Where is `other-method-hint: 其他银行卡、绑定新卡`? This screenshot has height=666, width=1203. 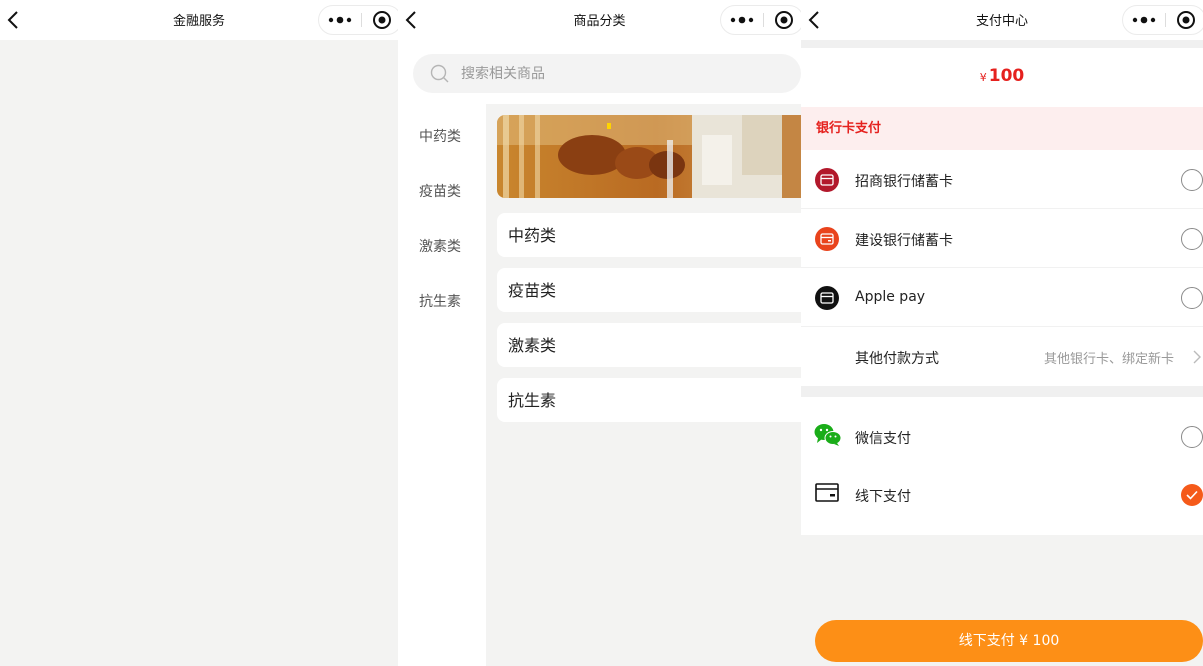
other-method-hint: 其他银行卡、绑定新卡 is located at coordinates (1108, 359).